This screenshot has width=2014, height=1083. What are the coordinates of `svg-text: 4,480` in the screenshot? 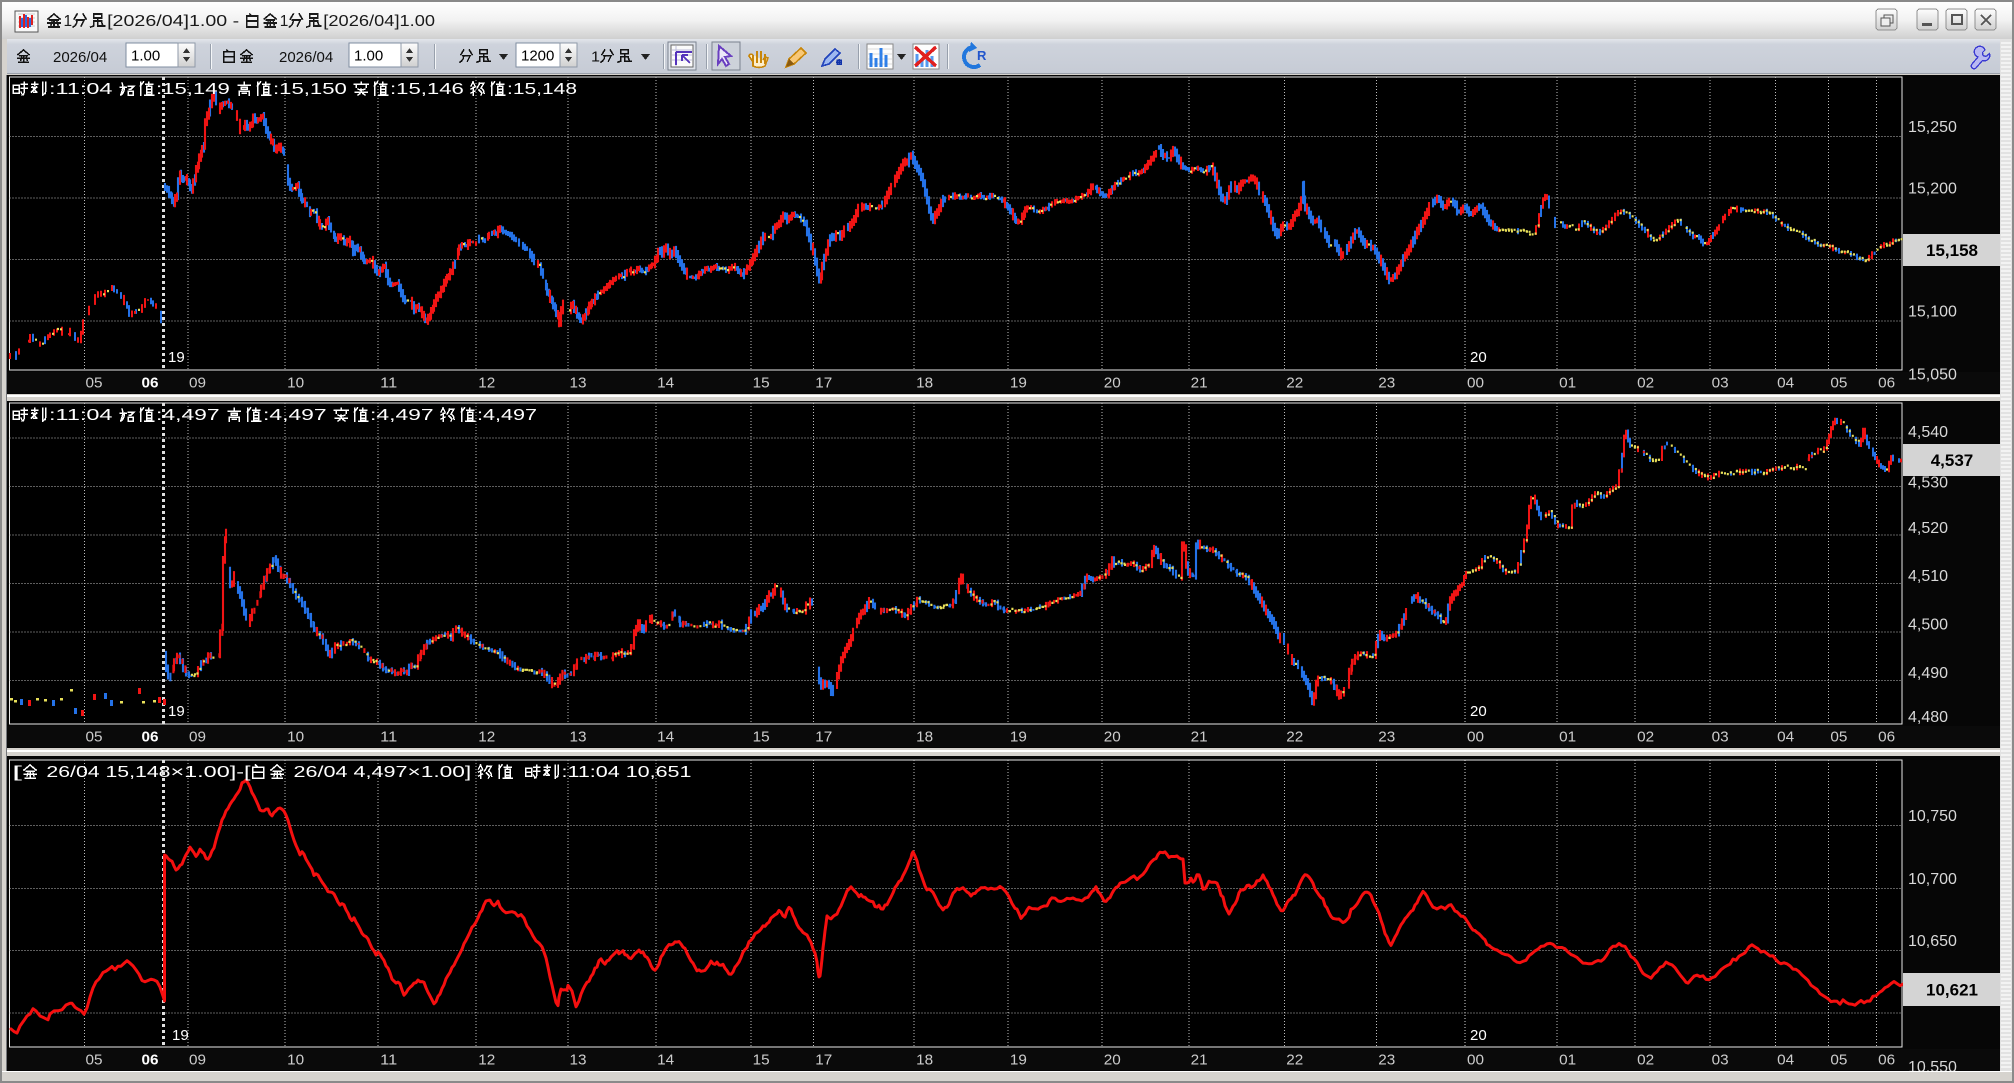 It's located at (1928, 717).